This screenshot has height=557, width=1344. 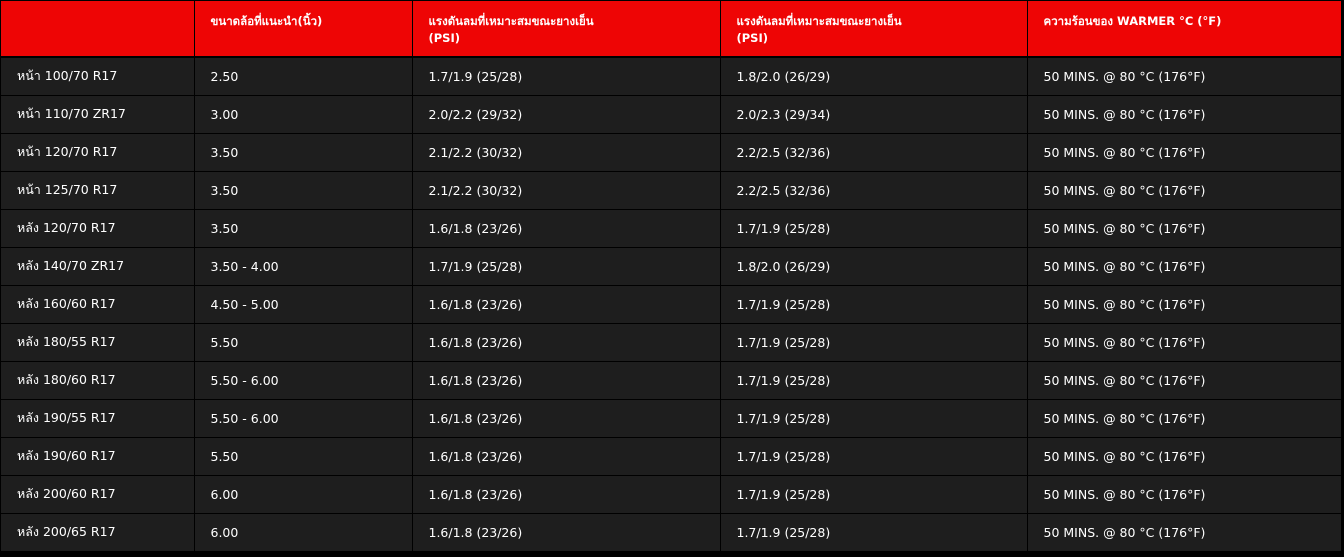 I want to click on cell-tire-size: หลัง 160/60 R17, so click(x=98, y=304).